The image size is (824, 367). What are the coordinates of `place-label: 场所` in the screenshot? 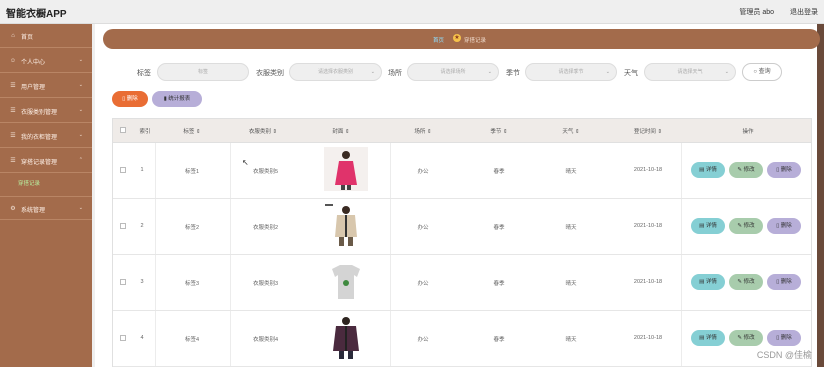 It's located at (395, 73).